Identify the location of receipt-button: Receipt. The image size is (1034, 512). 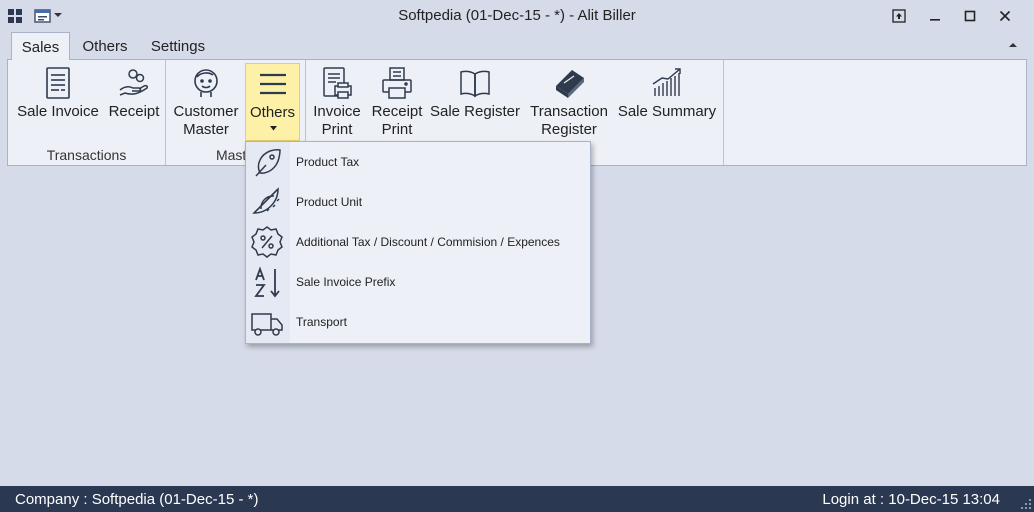
(134, 103).